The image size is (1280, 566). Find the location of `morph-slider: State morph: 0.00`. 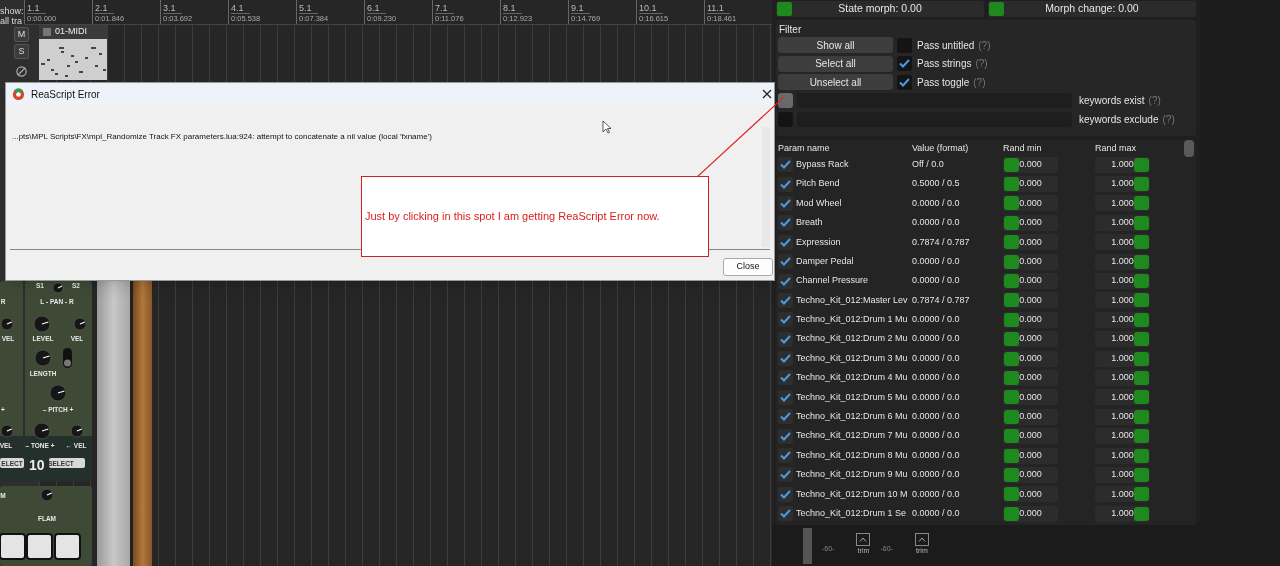

morph-slider: State morph: 0.00 is located at coordinates (880, 9).